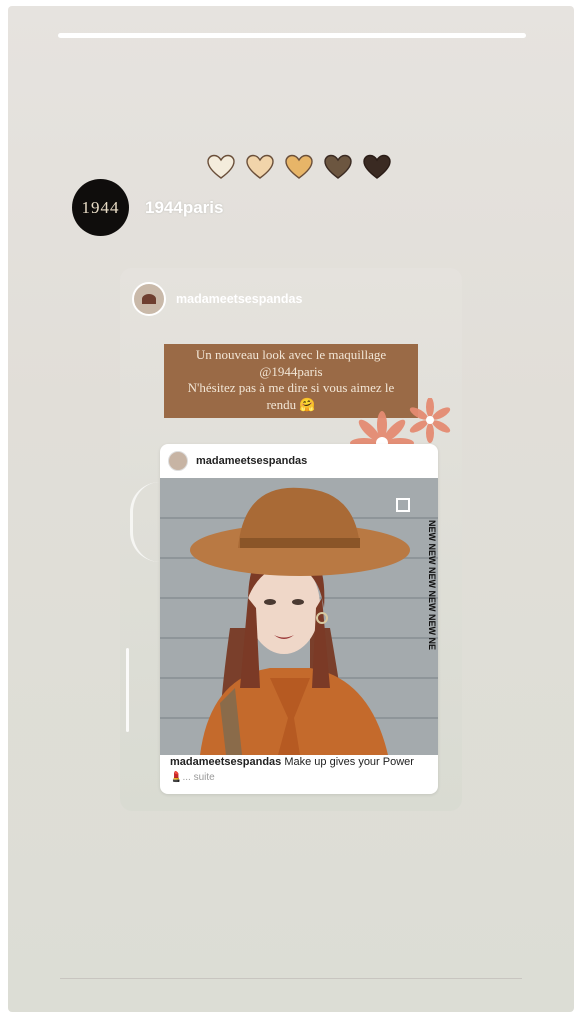 This screenshot has height=1018, width=578. I want to click on story-author: 1944 1944paris, so click(147, 207).